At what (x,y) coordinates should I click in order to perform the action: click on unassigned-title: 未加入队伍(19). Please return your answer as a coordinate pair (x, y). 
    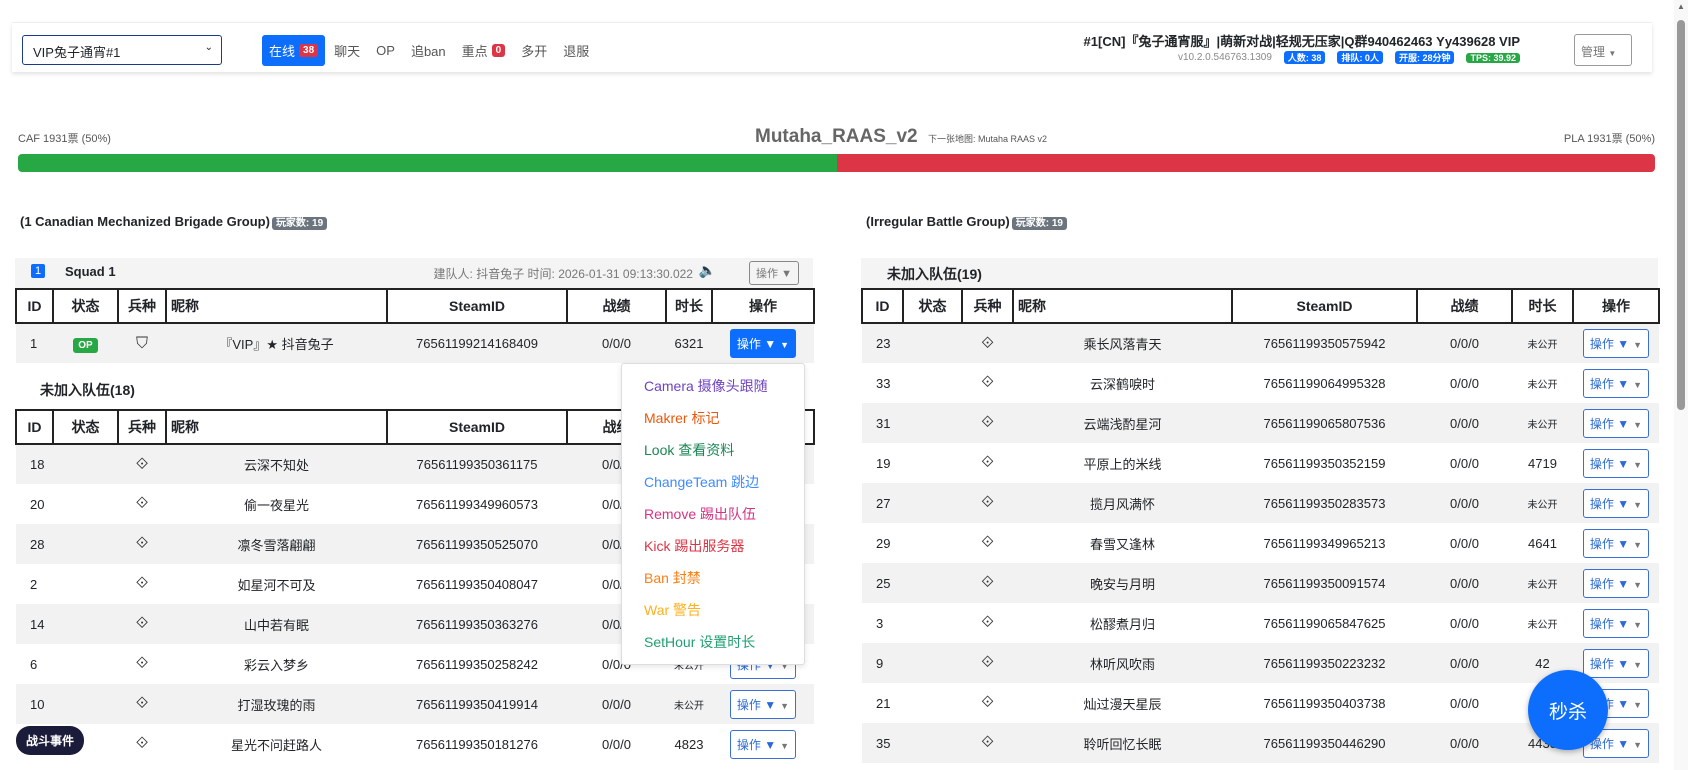
    Looking at the image, I should click on (934, 274).